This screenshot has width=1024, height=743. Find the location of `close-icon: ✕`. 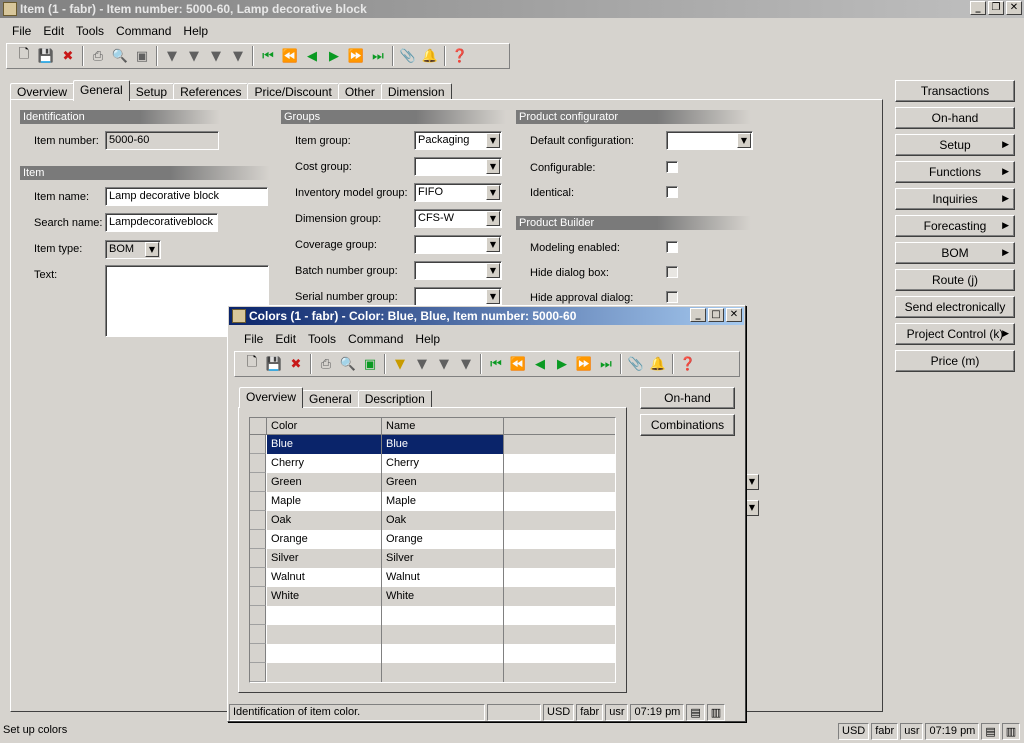

close-icon: ✕ is located at coordinates (1014, 8).